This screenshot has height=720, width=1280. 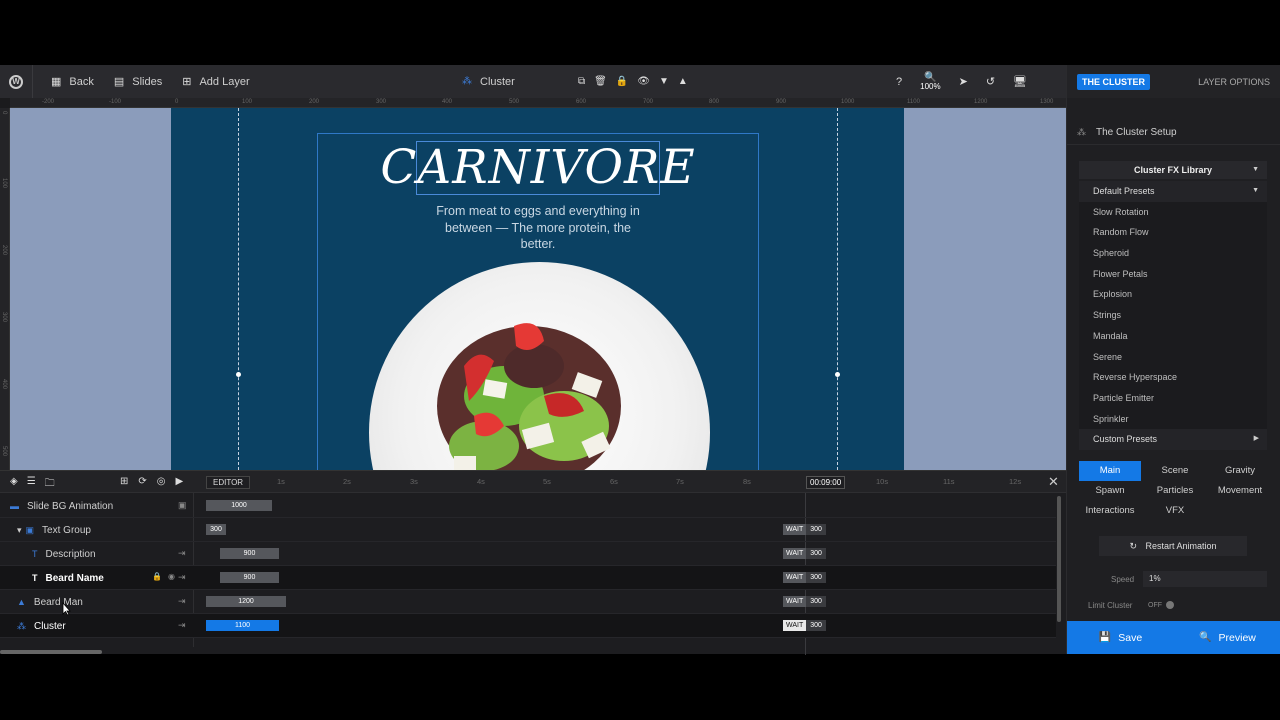 I want to click on layer-label: ▬ Slide BG Animation, so click(x=61, y=506).